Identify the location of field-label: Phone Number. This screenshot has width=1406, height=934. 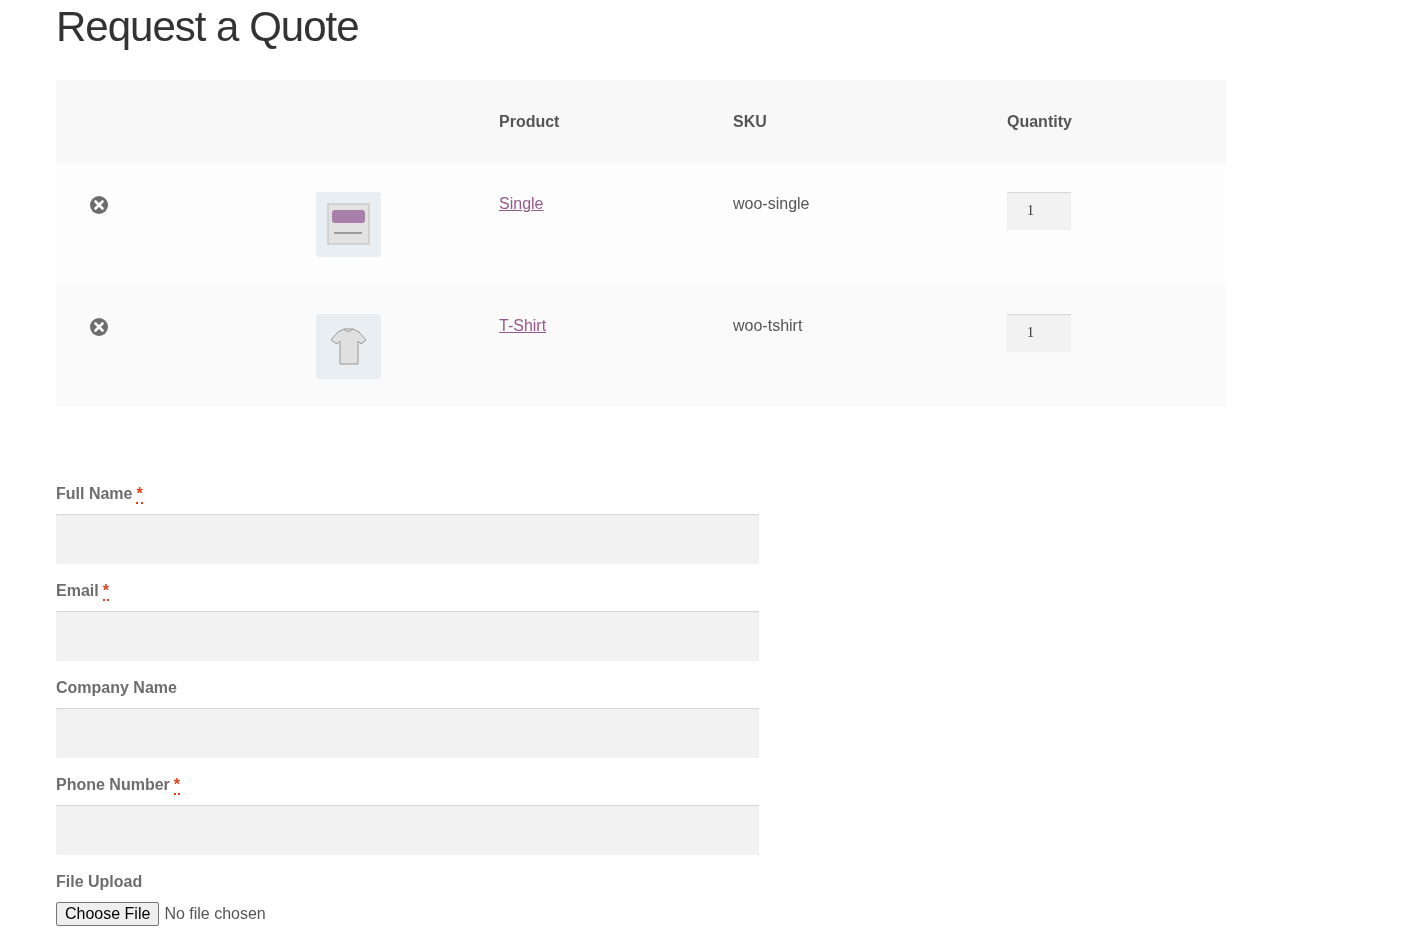
(113, 784).